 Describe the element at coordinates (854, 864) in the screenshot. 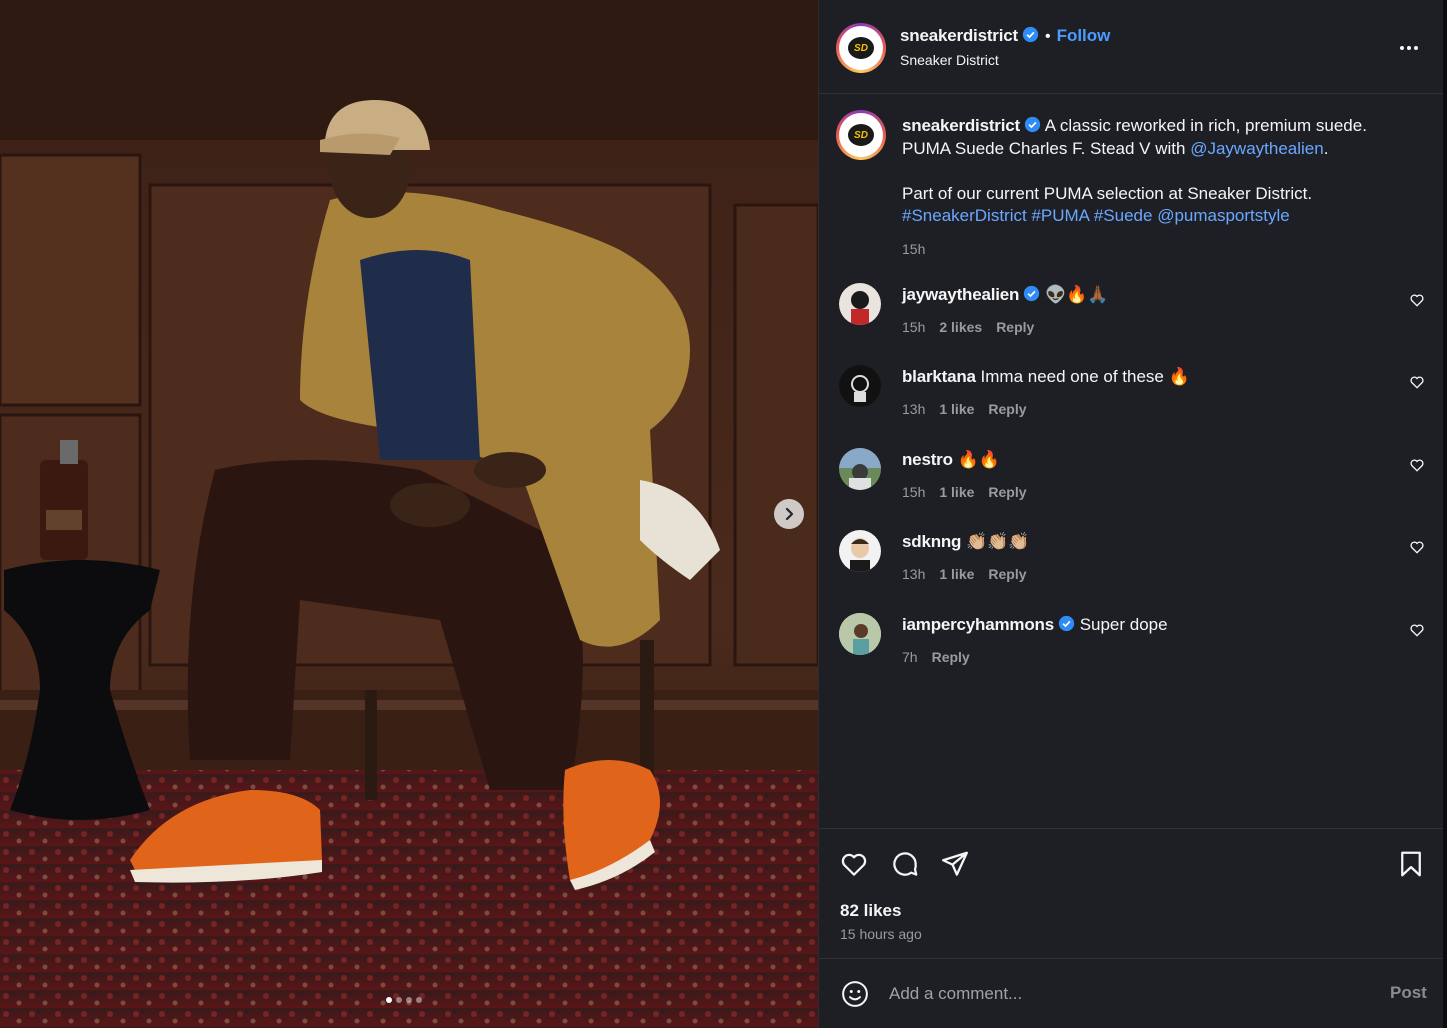

I see `like-heart-icon` at that location.